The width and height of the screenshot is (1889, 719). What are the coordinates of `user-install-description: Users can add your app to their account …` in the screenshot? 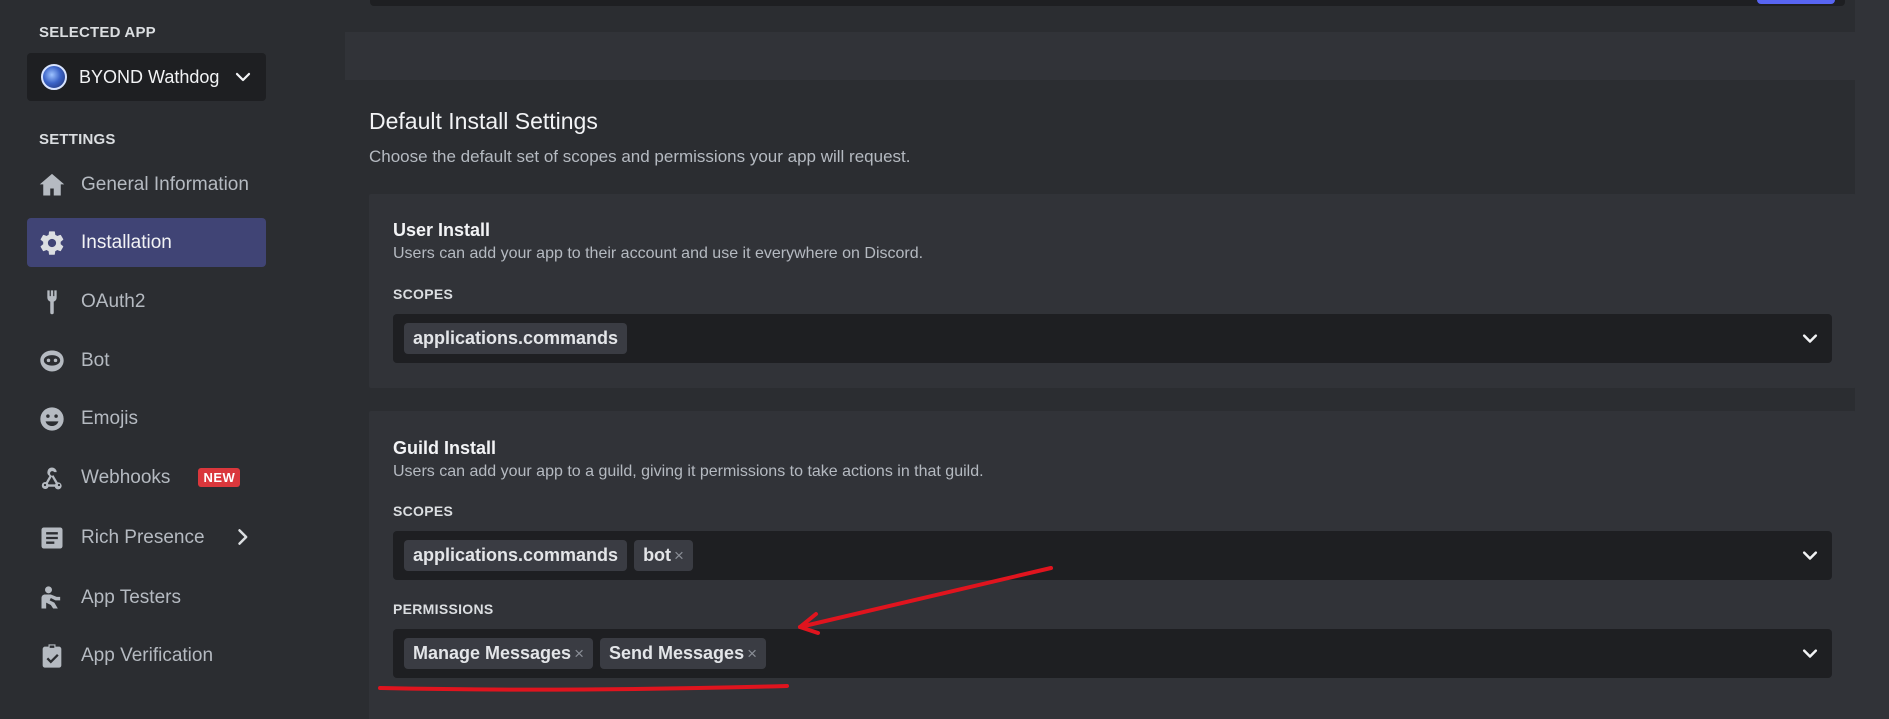 It's located at (658, 253).